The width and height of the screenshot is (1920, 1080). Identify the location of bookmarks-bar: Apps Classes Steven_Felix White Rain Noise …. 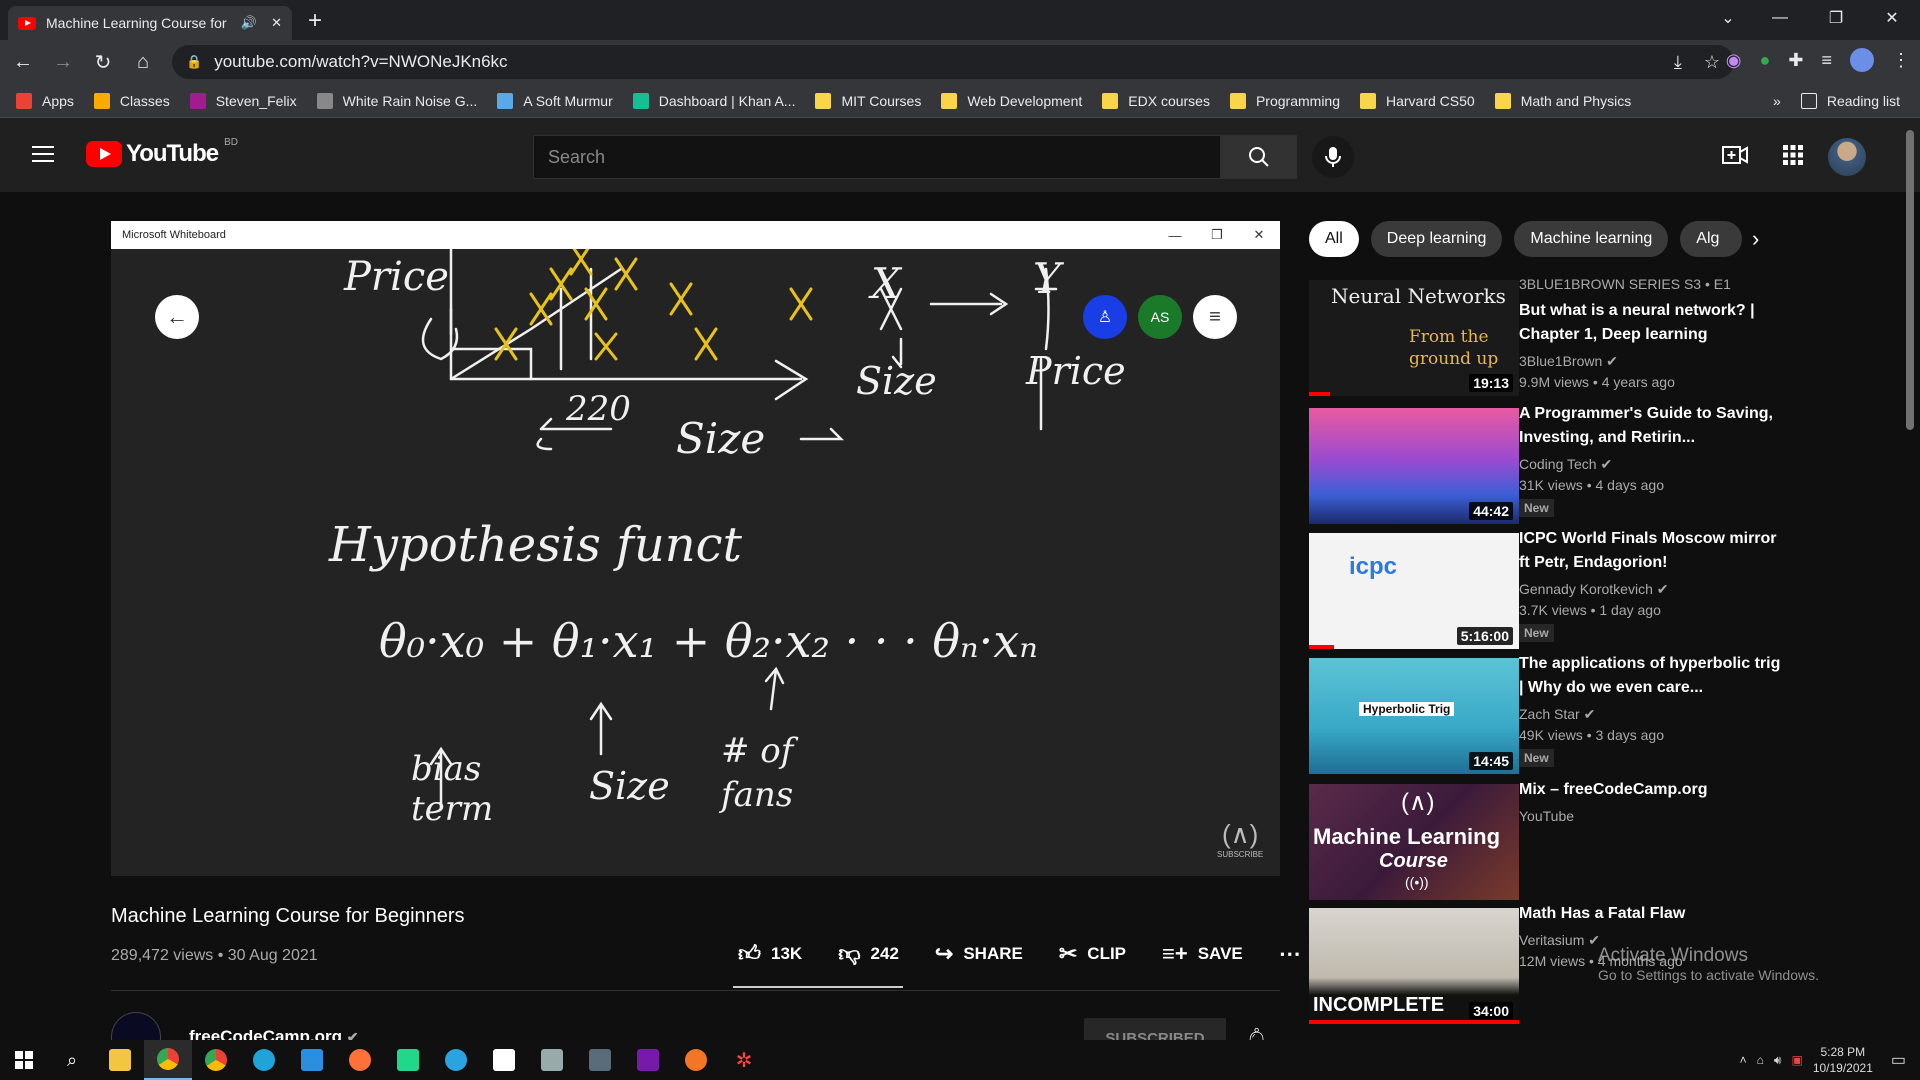
(960, 101).